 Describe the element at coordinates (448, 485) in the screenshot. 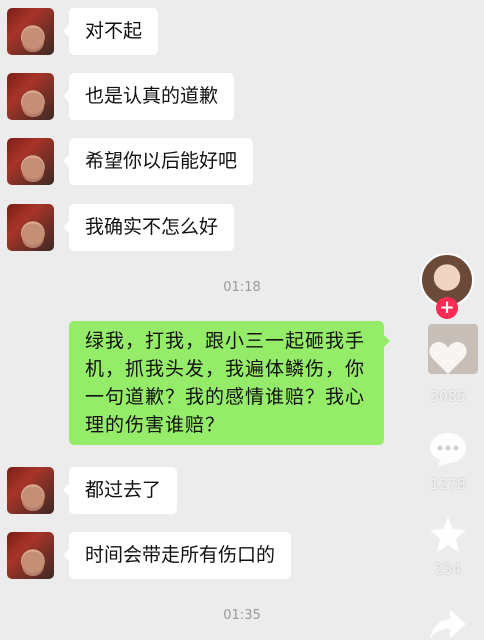

I see `comment-count: 1278` at that location.